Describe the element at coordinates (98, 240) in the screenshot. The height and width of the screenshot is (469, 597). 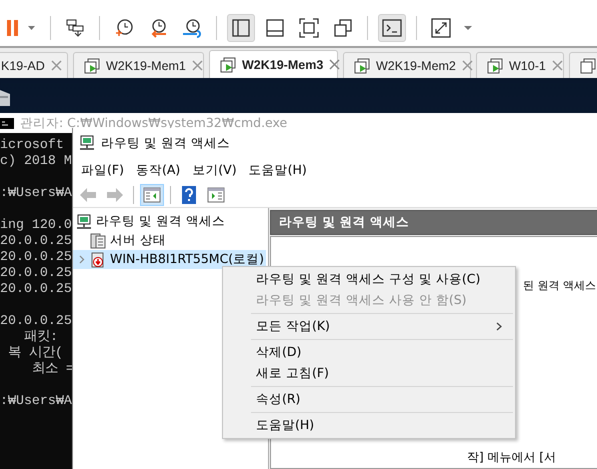
I see `server-icon` at that location.